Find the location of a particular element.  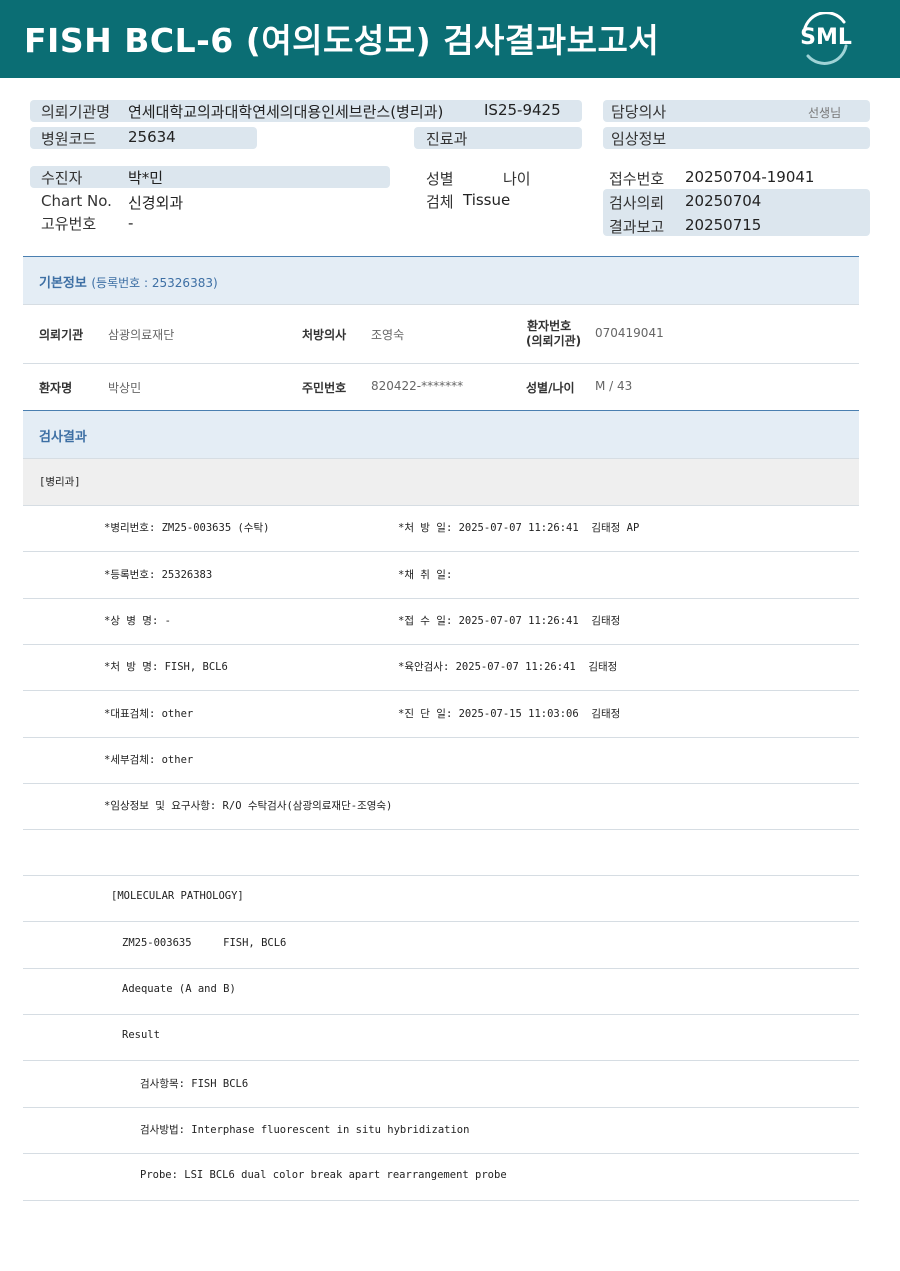

report-header: FISH BCL-6 (여의도성모) 검사결과보고서 SML is located at coordinates (450, 39).